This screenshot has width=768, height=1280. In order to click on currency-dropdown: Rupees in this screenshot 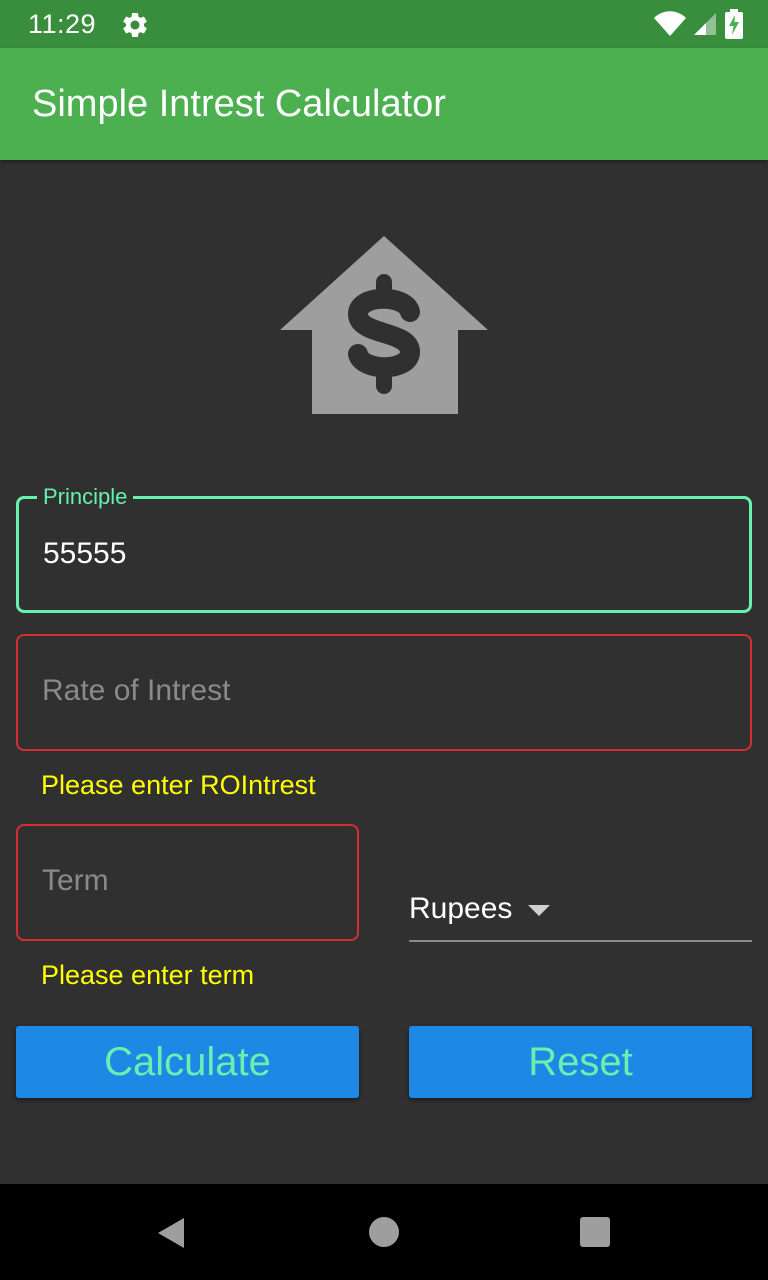, I will do `click(580, 911)`.